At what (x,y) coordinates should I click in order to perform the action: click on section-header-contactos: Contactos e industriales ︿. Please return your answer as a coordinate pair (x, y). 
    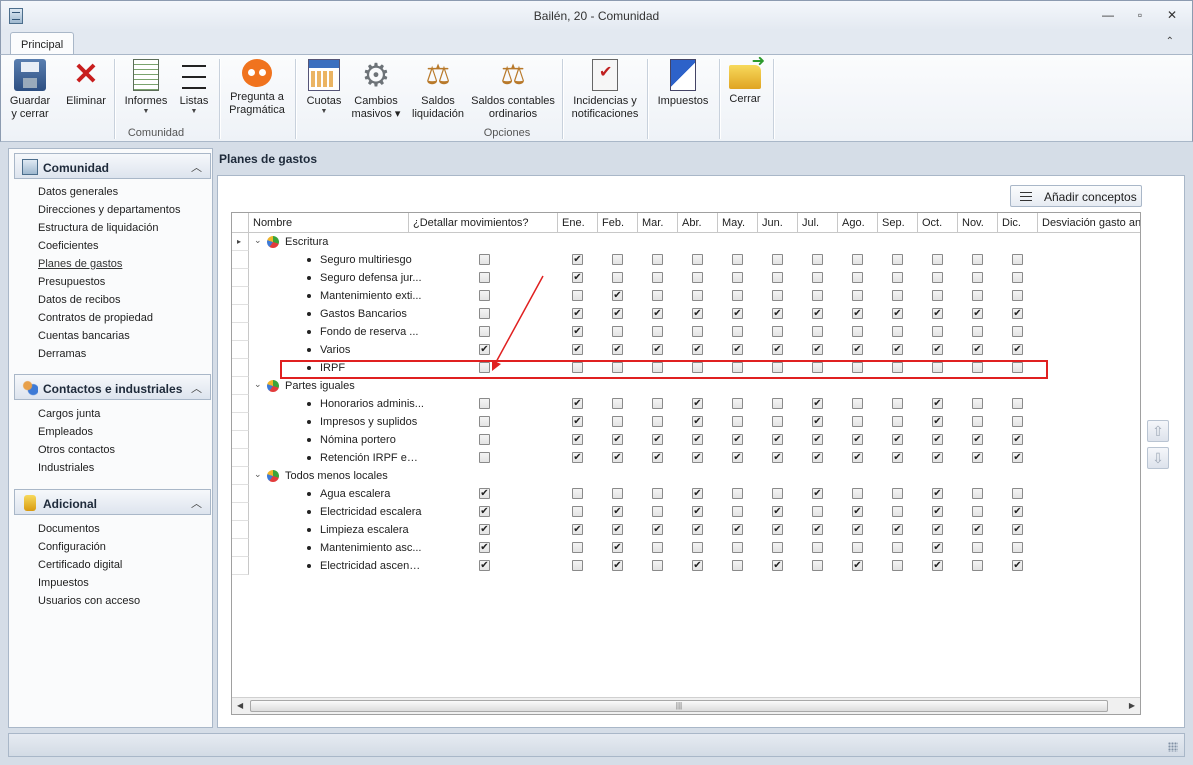
    Looking at the image, I should click on (112, 387).